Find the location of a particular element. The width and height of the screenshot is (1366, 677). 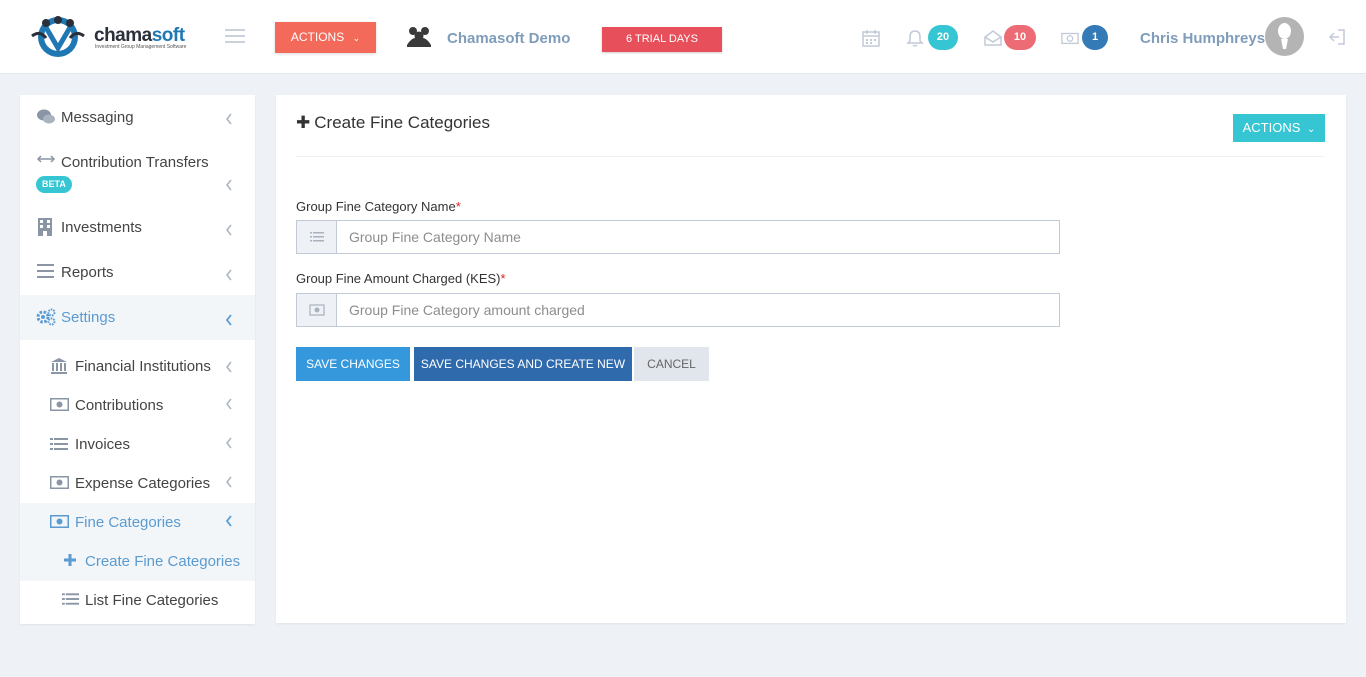

sidebar-item-messaging: Messaging is located at coordinates (137, 117).